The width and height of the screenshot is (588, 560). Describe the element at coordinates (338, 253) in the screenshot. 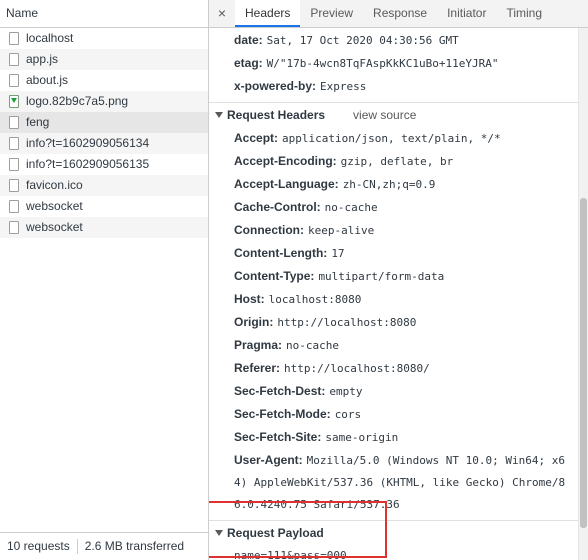

I see `header-value: 17` at that location.